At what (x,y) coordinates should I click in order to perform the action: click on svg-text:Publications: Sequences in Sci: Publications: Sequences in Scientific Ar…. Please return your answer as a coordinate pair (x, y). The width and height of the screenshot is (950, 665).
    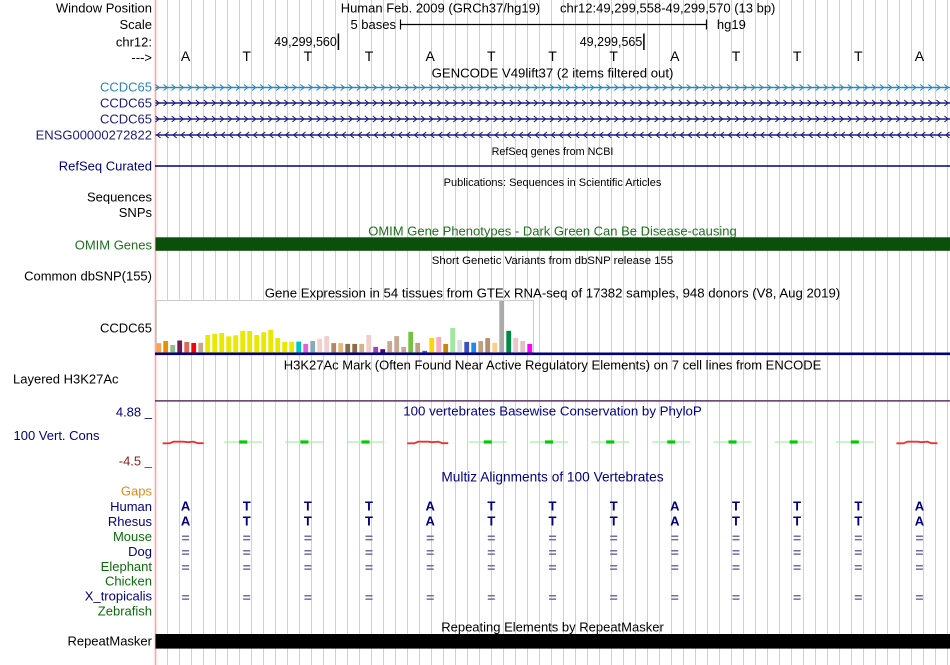
    Looking at the image, I should click on (553, 183).